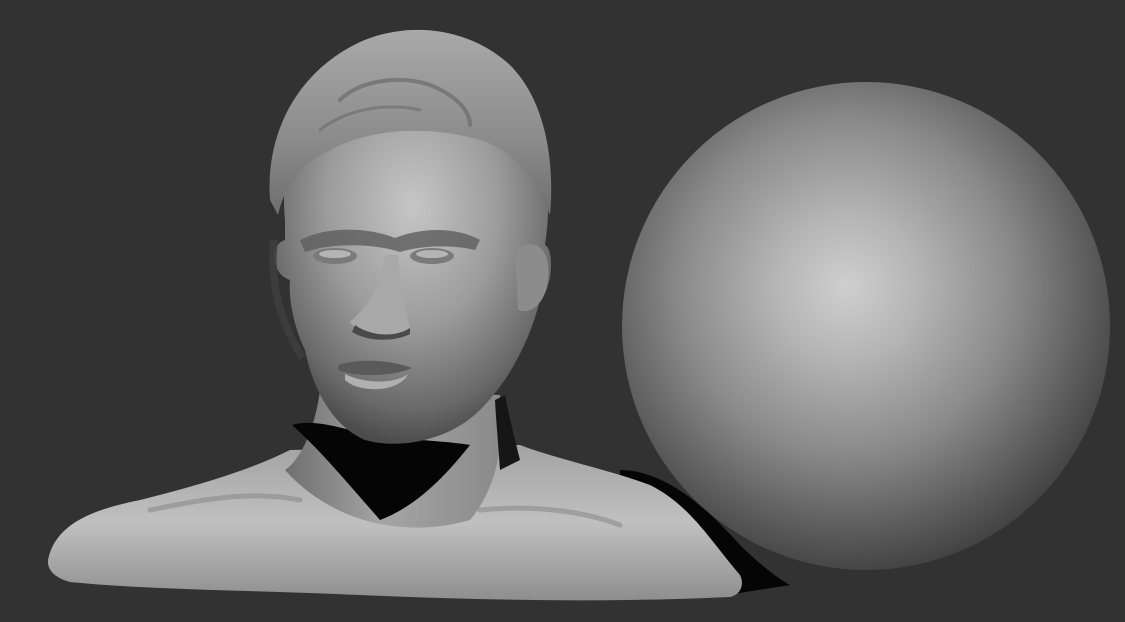  What do you see at coordinates (432, 254) in the screenshot?
I see `eye-right-lid` at bounding box center [432, 254].